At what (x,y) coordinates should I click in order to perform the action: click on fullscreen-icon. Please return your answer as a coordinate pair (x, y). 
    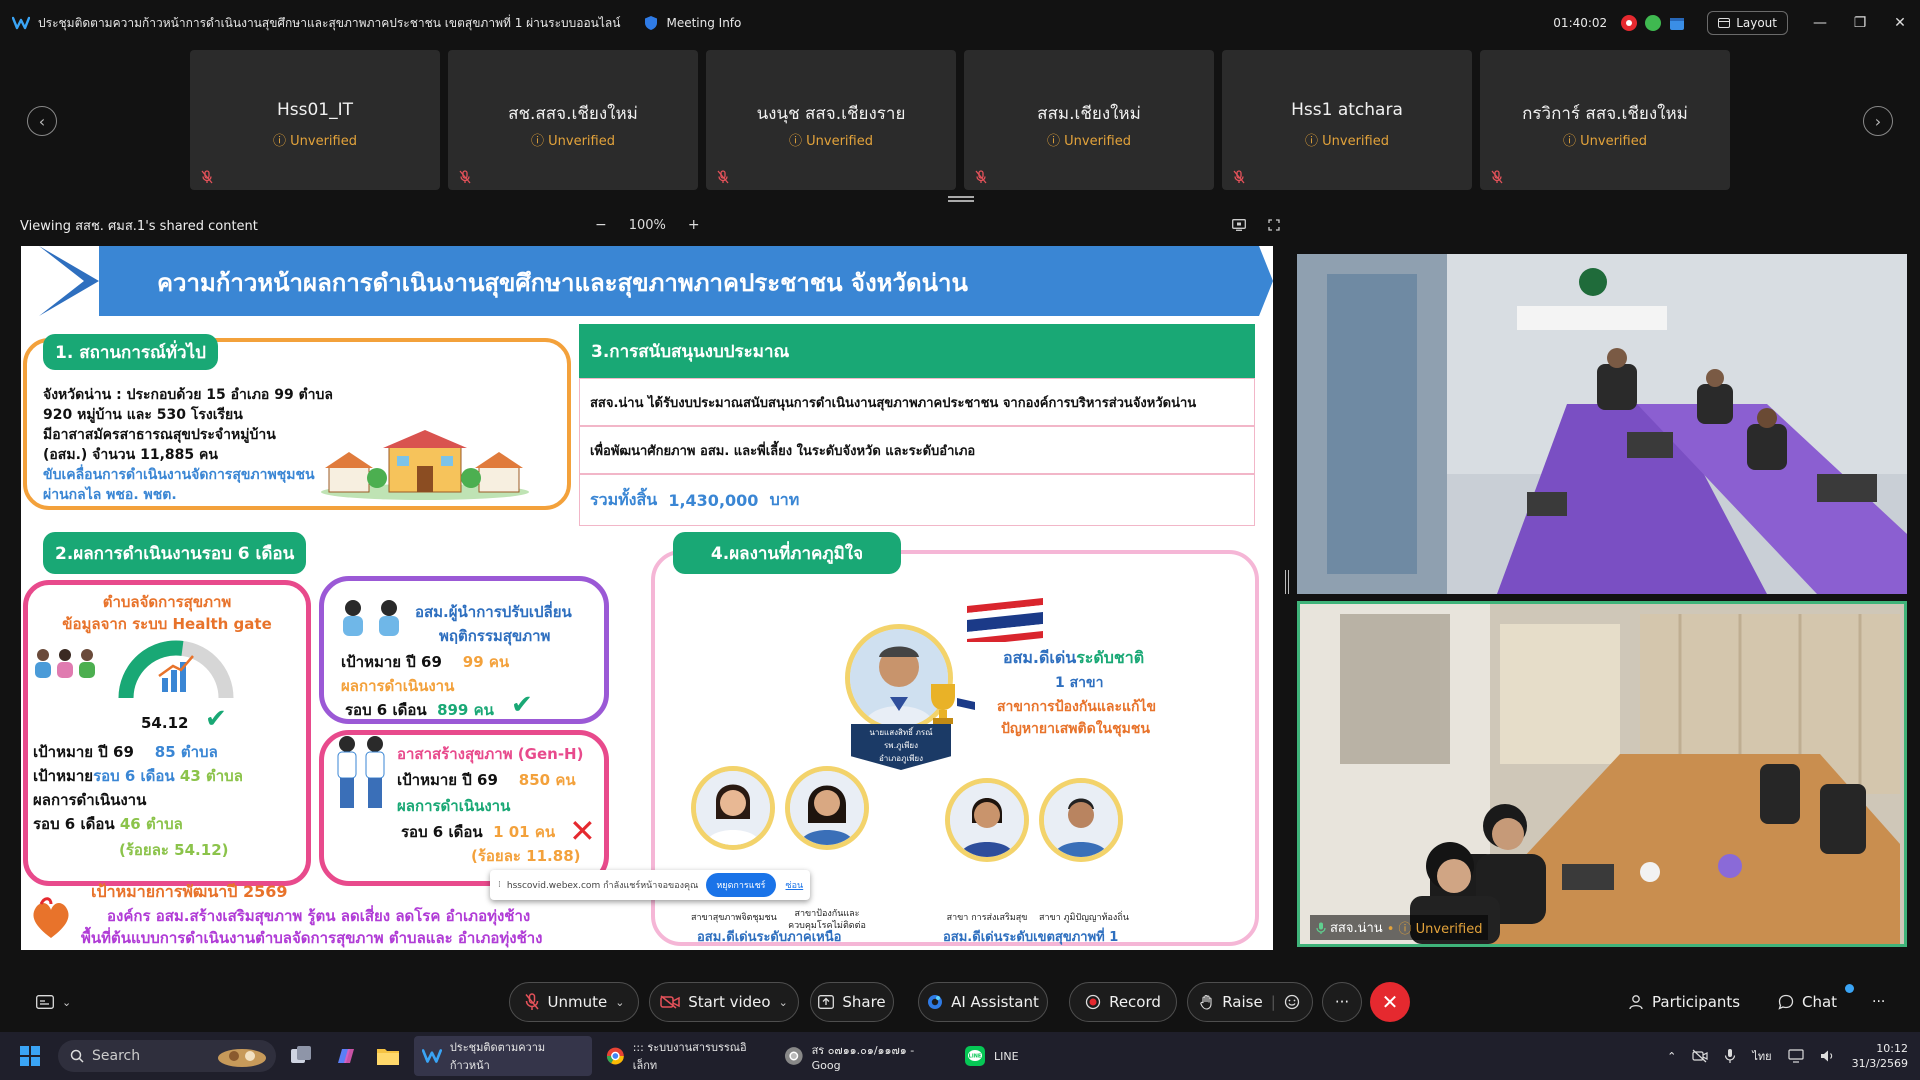
    Looking at the image, I should click on (1274, 225).